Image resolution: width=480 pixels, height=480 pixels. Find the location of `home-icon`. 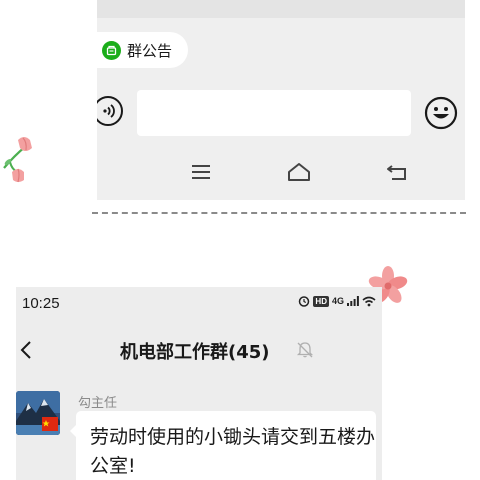

home-icon is located at coordinates (299, 172).